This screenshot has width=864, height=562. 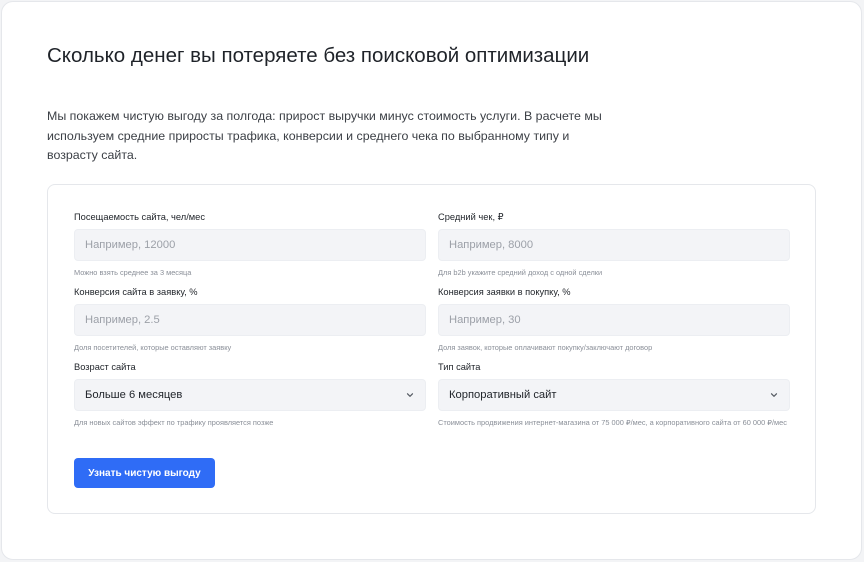 What do you see at coordinates (459, 367) in the screenshot?
I see `site-type-label: Тип сайта` at bounding box center [459, 367].